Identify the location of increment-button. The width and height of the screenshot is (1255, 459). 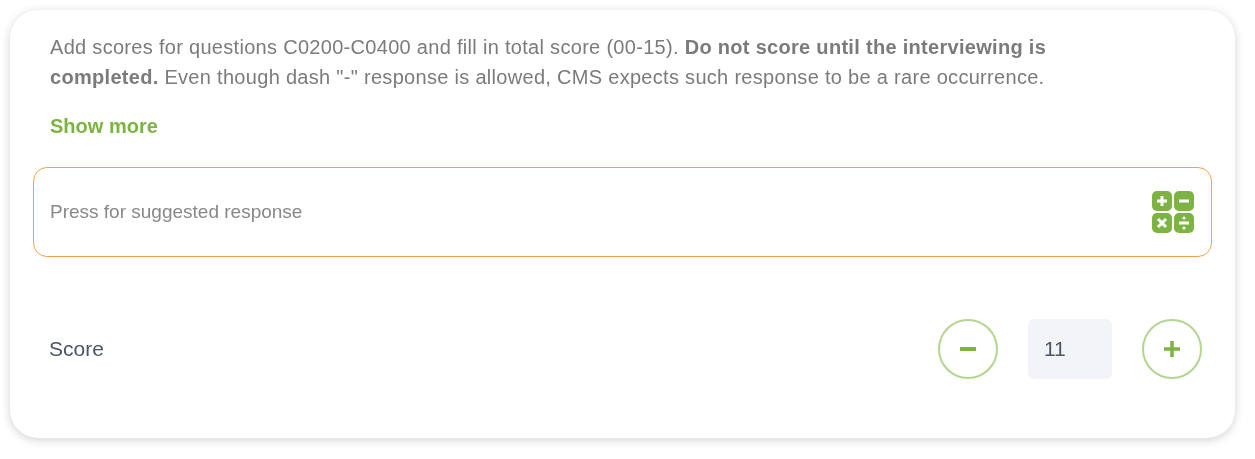
(1172, 349).